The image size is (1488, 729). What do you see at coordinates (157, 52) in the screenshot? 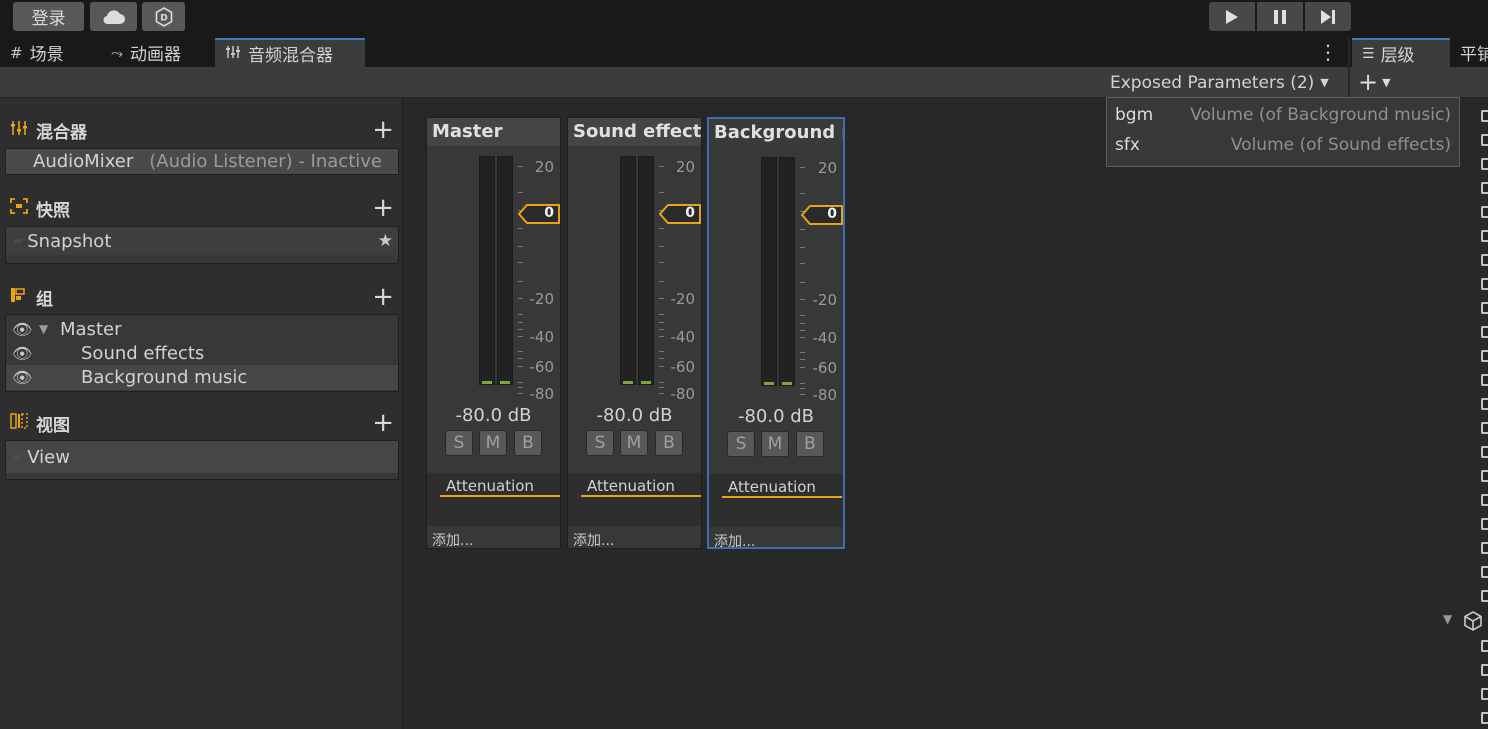
I see `tab-animator: ⤳ 动画器` at bounding box center [157, 52].